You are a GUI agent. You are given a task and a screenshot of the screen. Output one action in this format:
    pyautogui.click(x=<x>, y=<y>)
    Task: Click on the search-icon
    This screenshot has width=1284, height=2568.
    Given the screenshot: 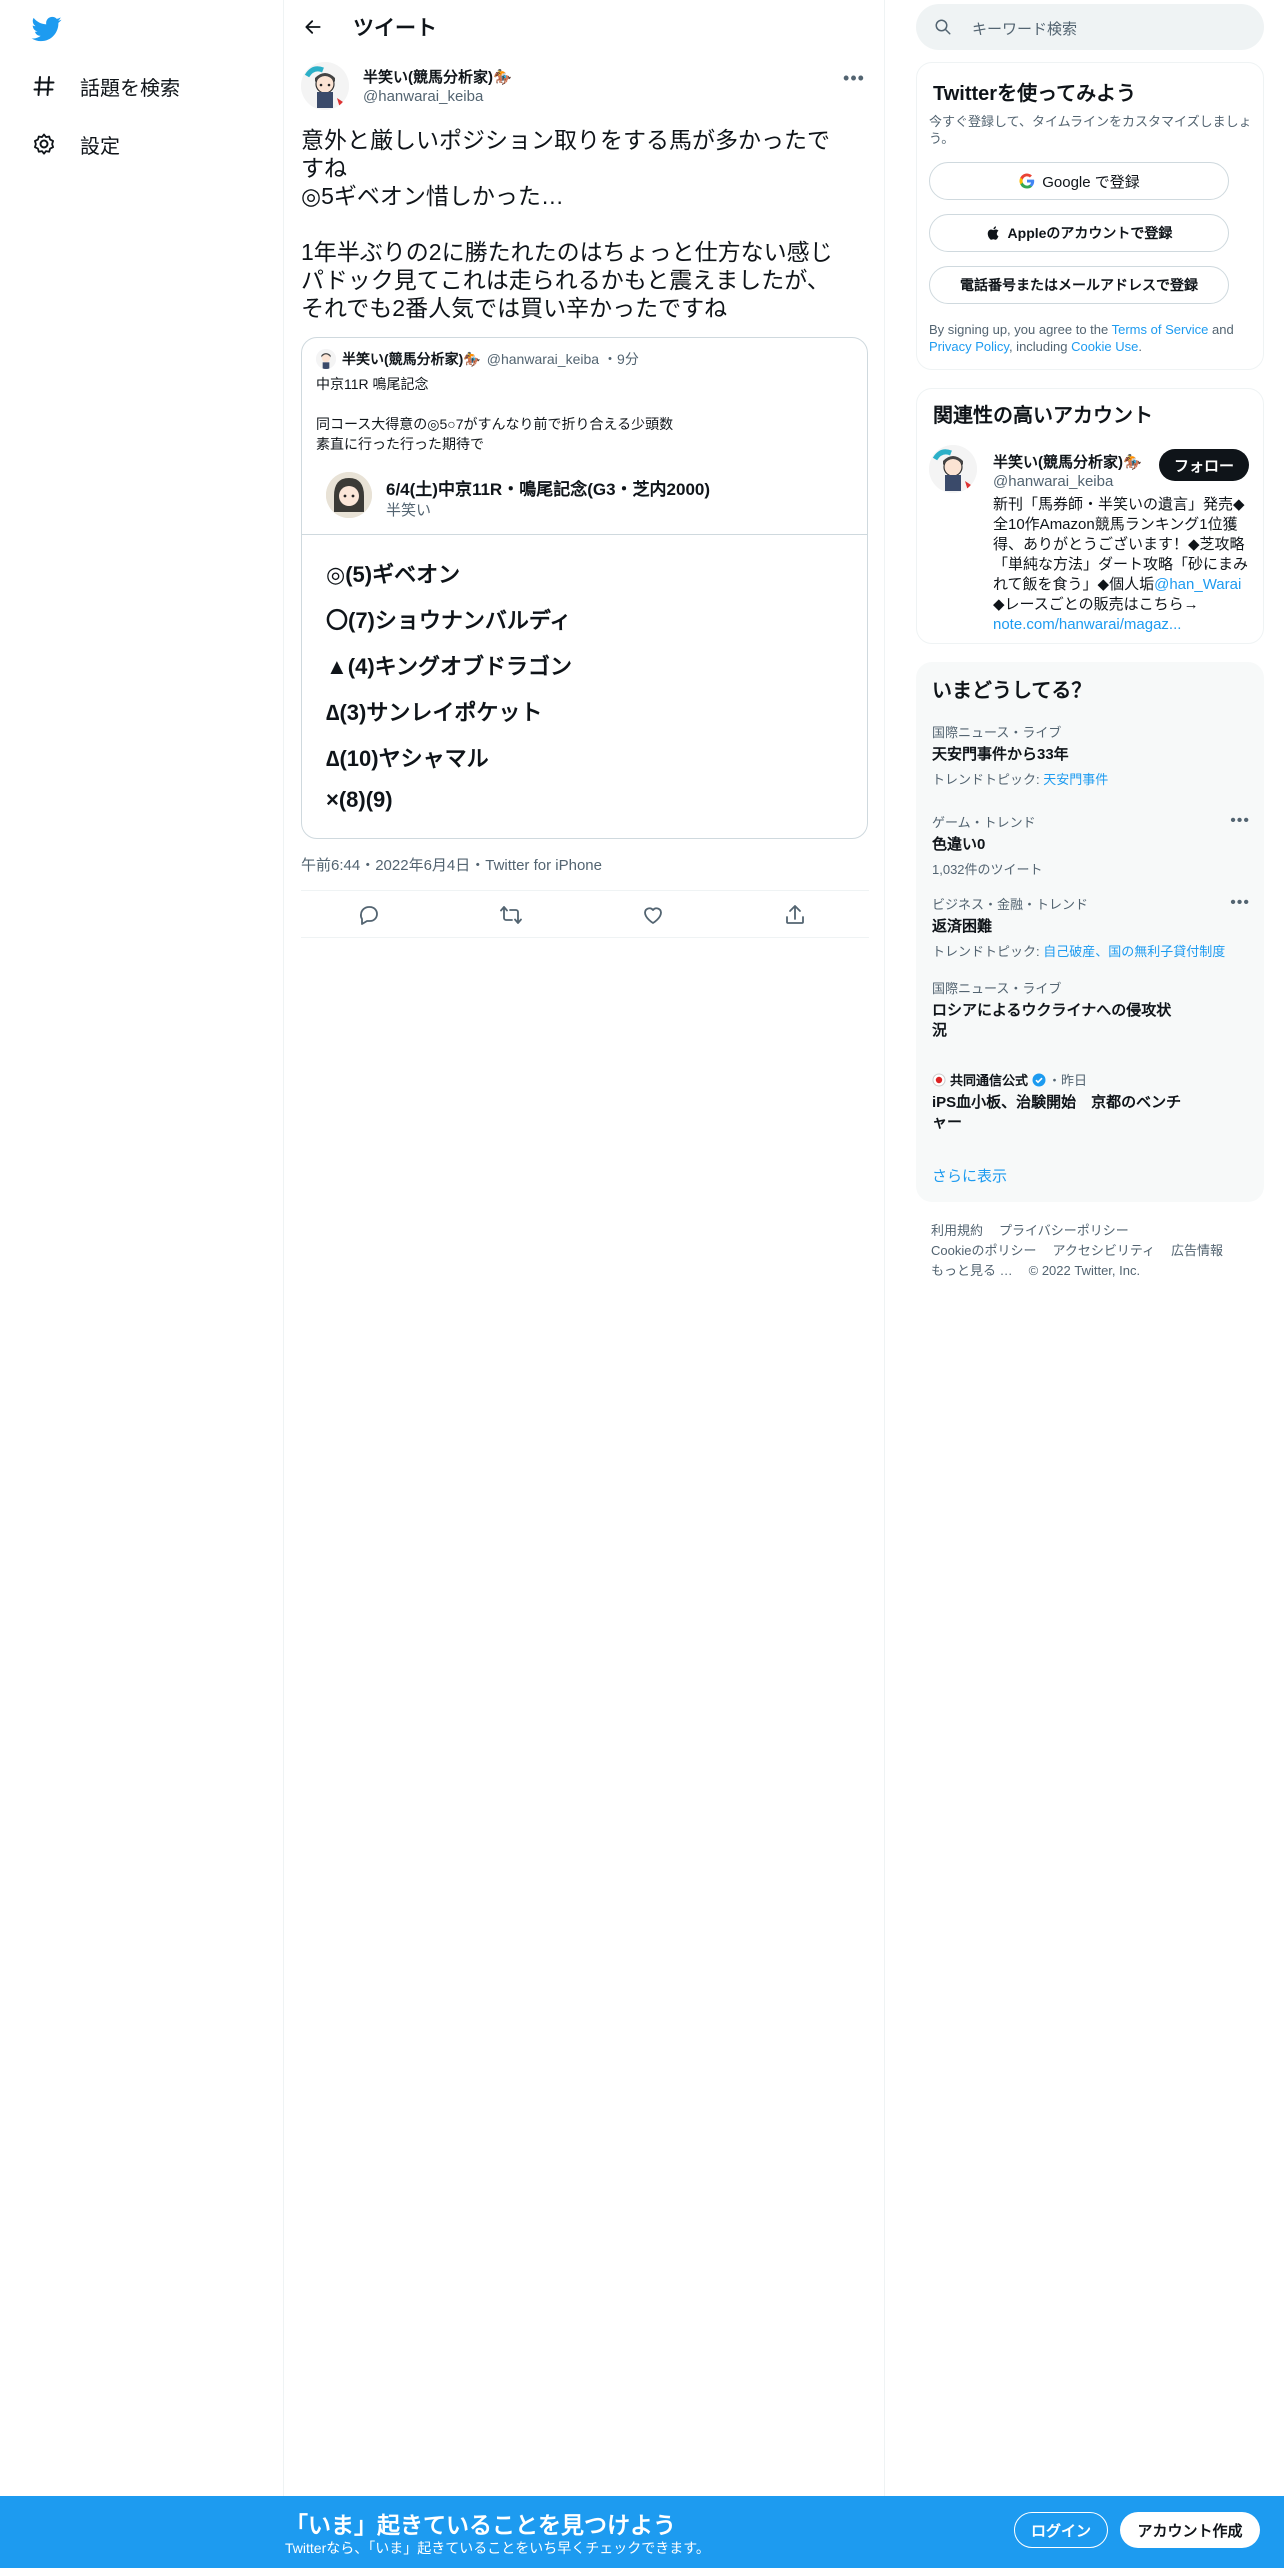 What is the action you would take?
    pyautogui.click(x=943, y=27)
    